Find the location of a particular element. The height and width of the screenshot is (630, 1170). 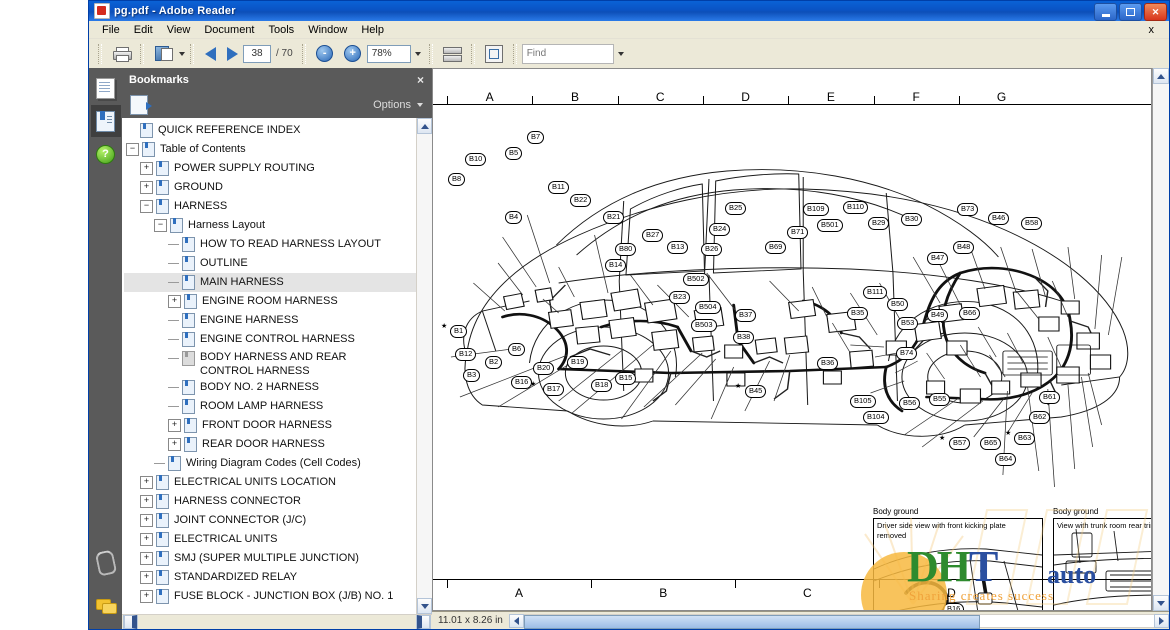

scrollbar-track is located at coordinates (424, 366).